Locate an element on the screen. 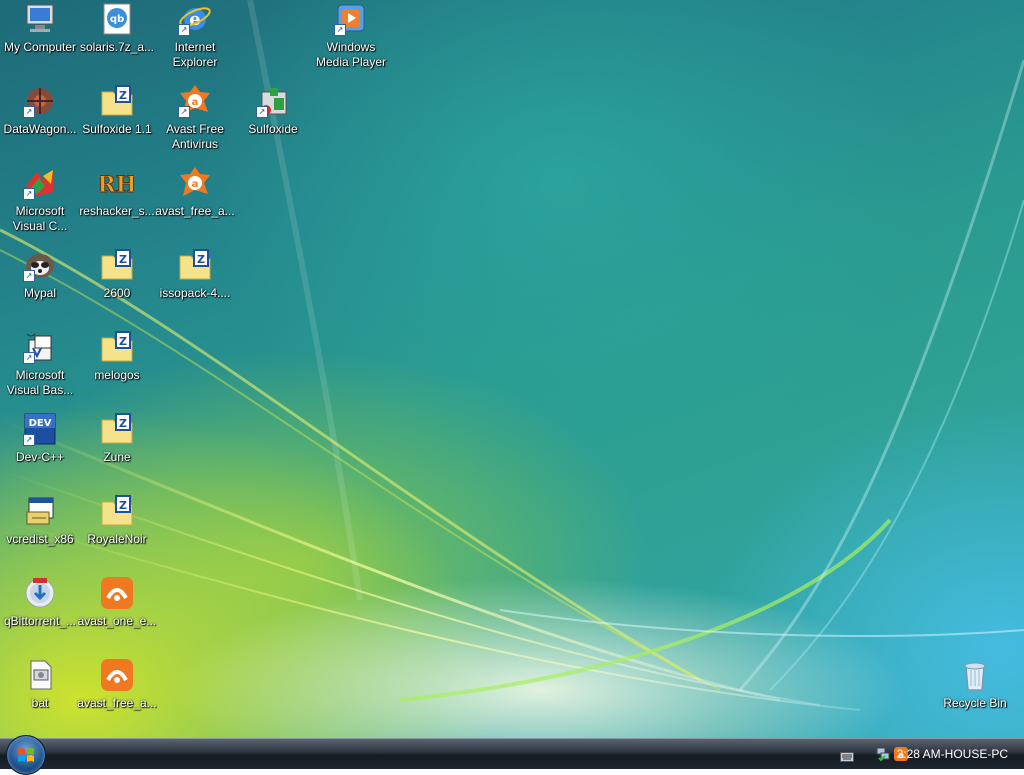 The height and width of the screenshot is (775, 1024). reshacker-icon: RH is located at coordinates (117, 183).